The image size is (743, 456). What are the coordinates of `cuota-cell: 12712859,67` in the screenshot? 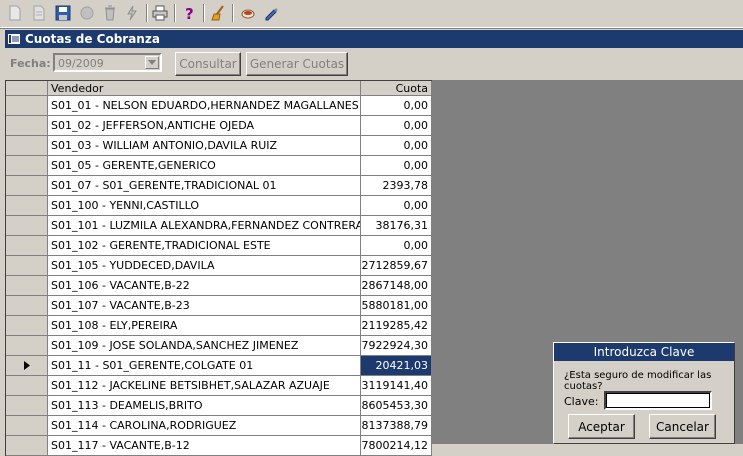 It's located at (396, 266).